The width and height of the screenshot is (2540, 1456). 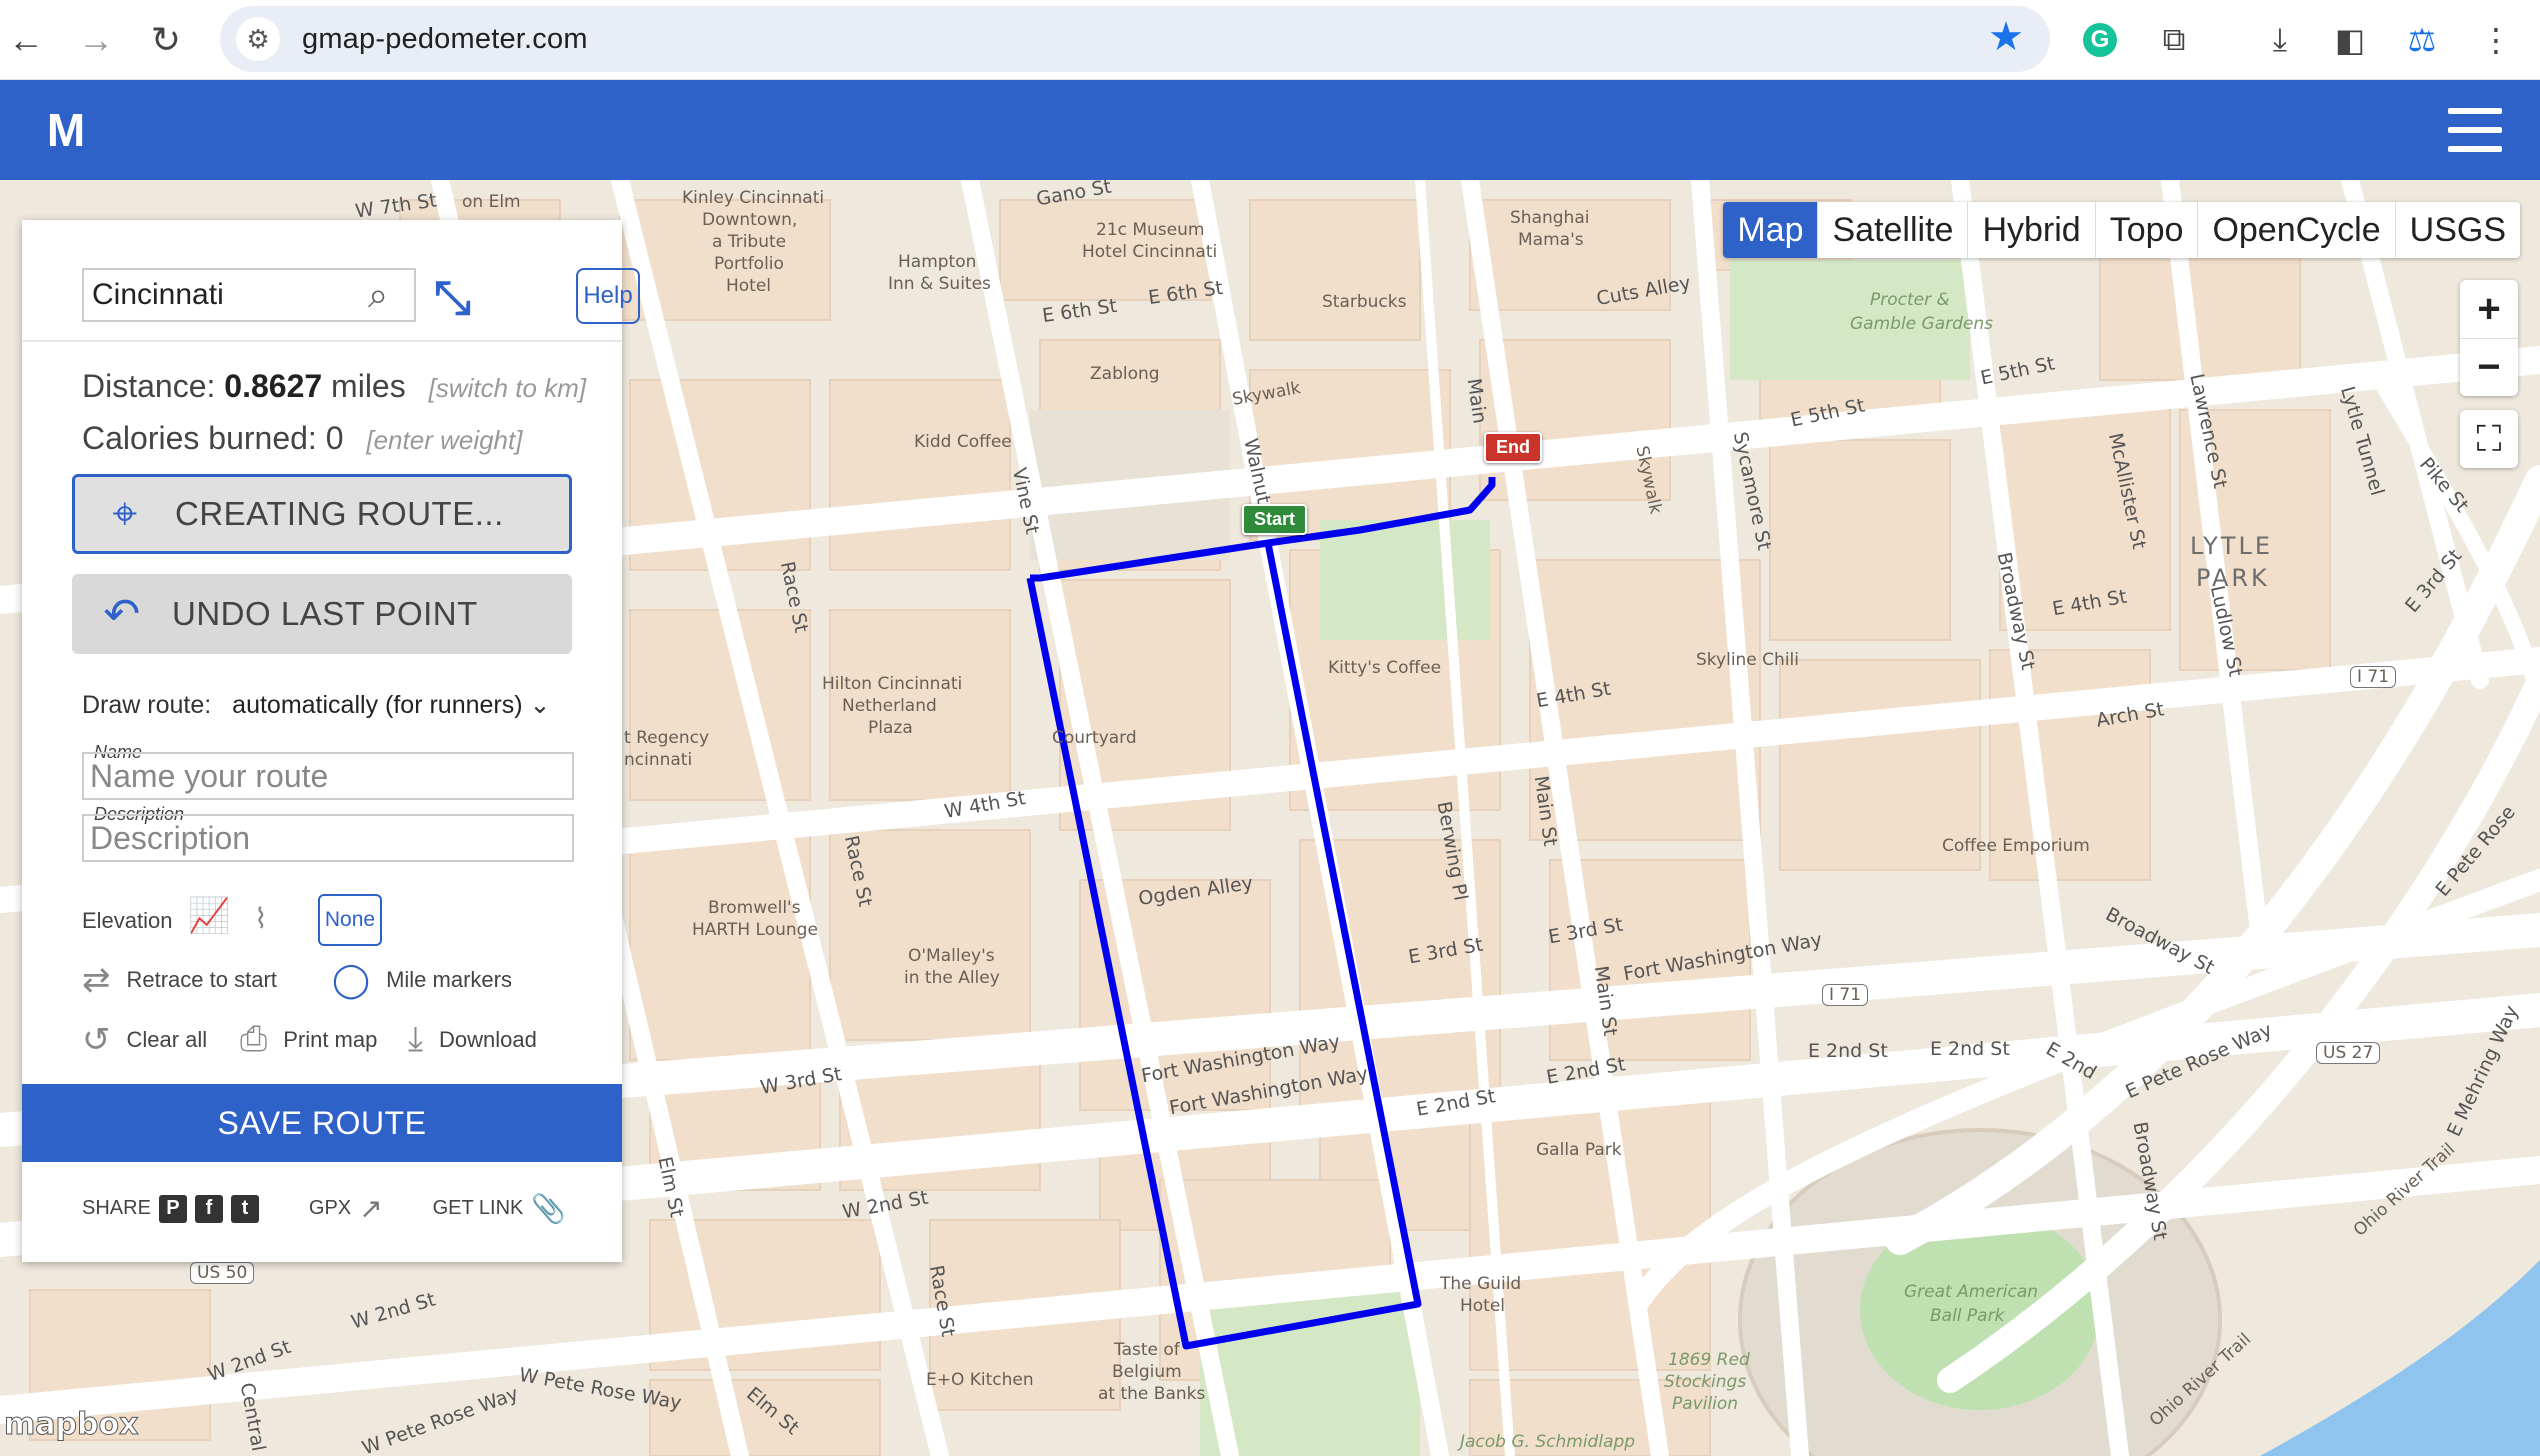 I want to click on address-bar: ⚙ gmap-pedometer.com ★, so click(x=1135, y=39).